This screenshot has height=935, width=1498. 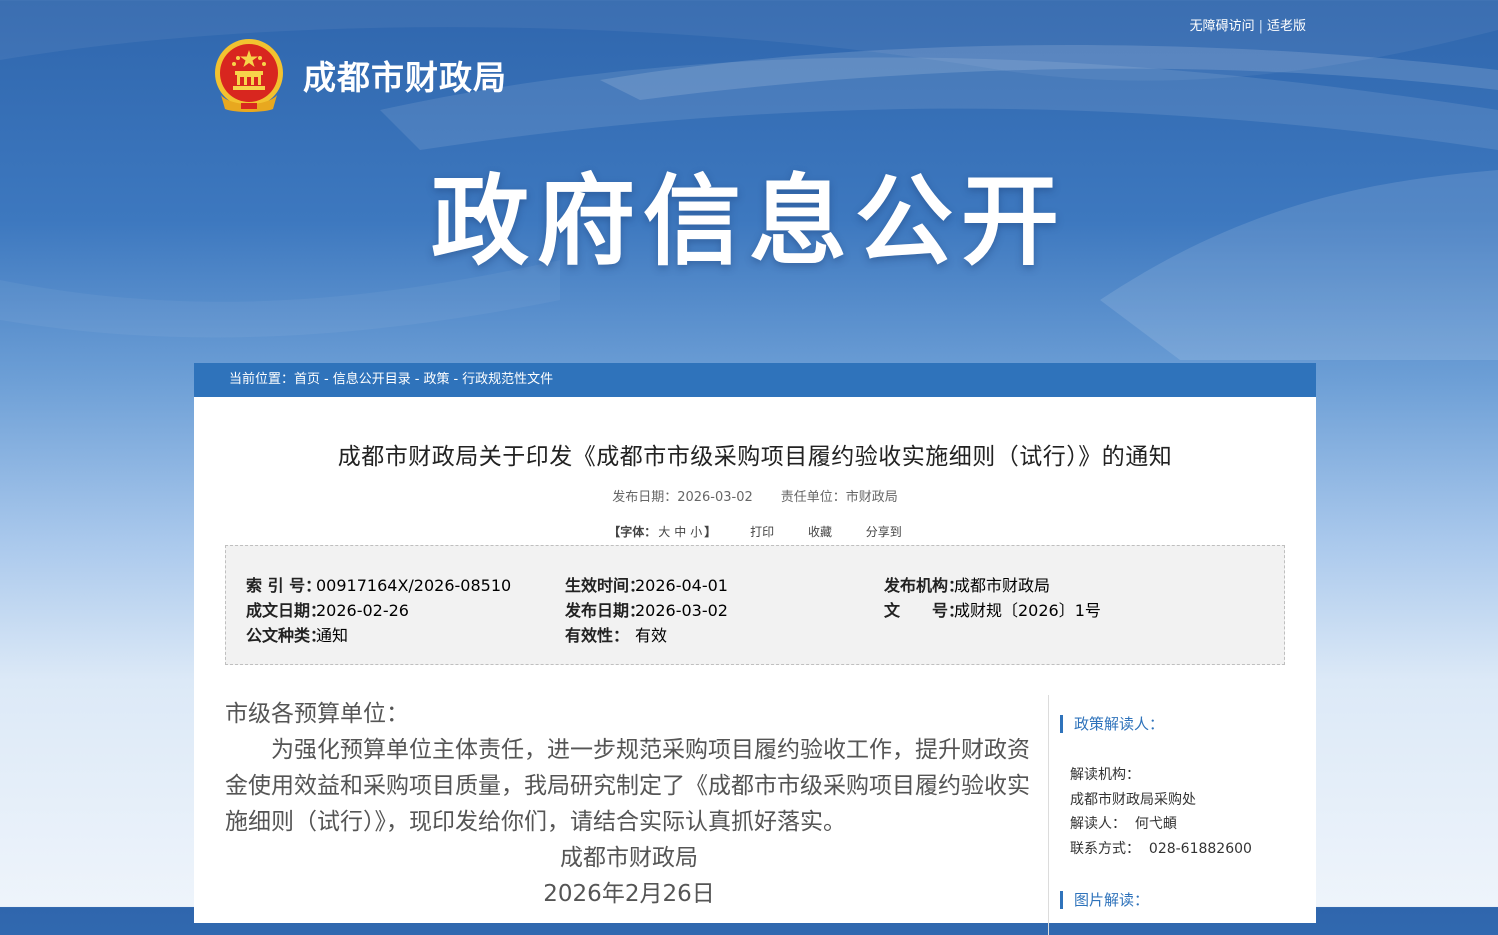 I want to click on publish-date-label: 发布日期：, so click(x=645, y=497).